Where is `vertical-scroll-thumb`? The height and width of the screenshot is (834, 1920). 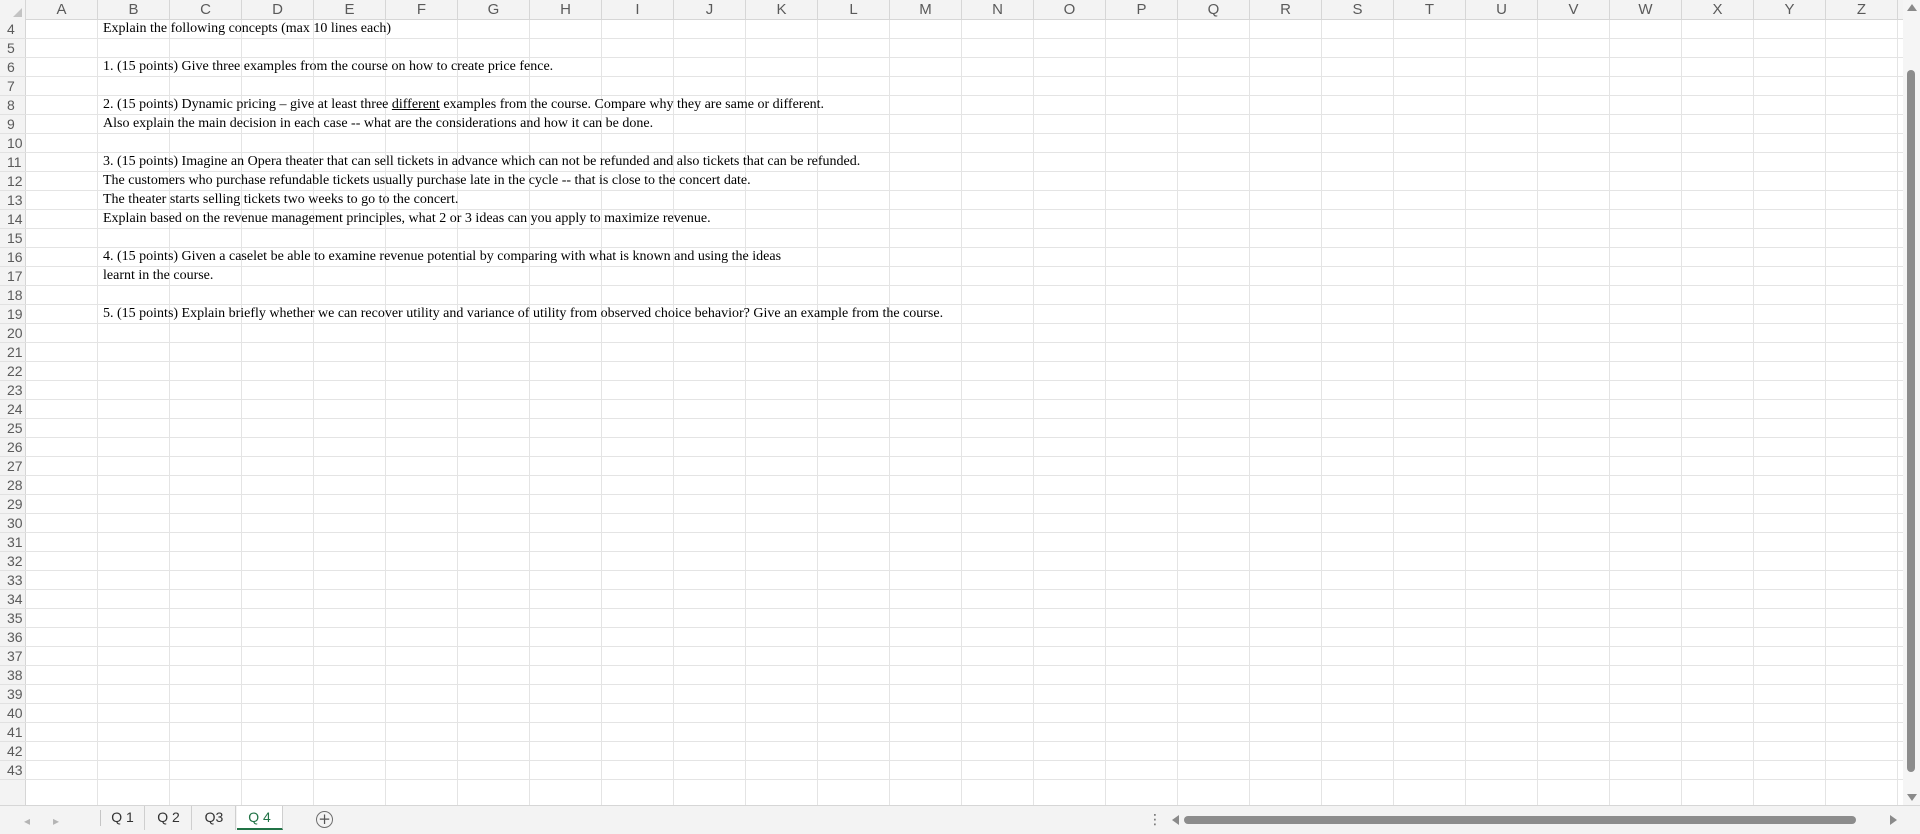 vertical-scroll-thumb is located at coordinates (1911, 421).